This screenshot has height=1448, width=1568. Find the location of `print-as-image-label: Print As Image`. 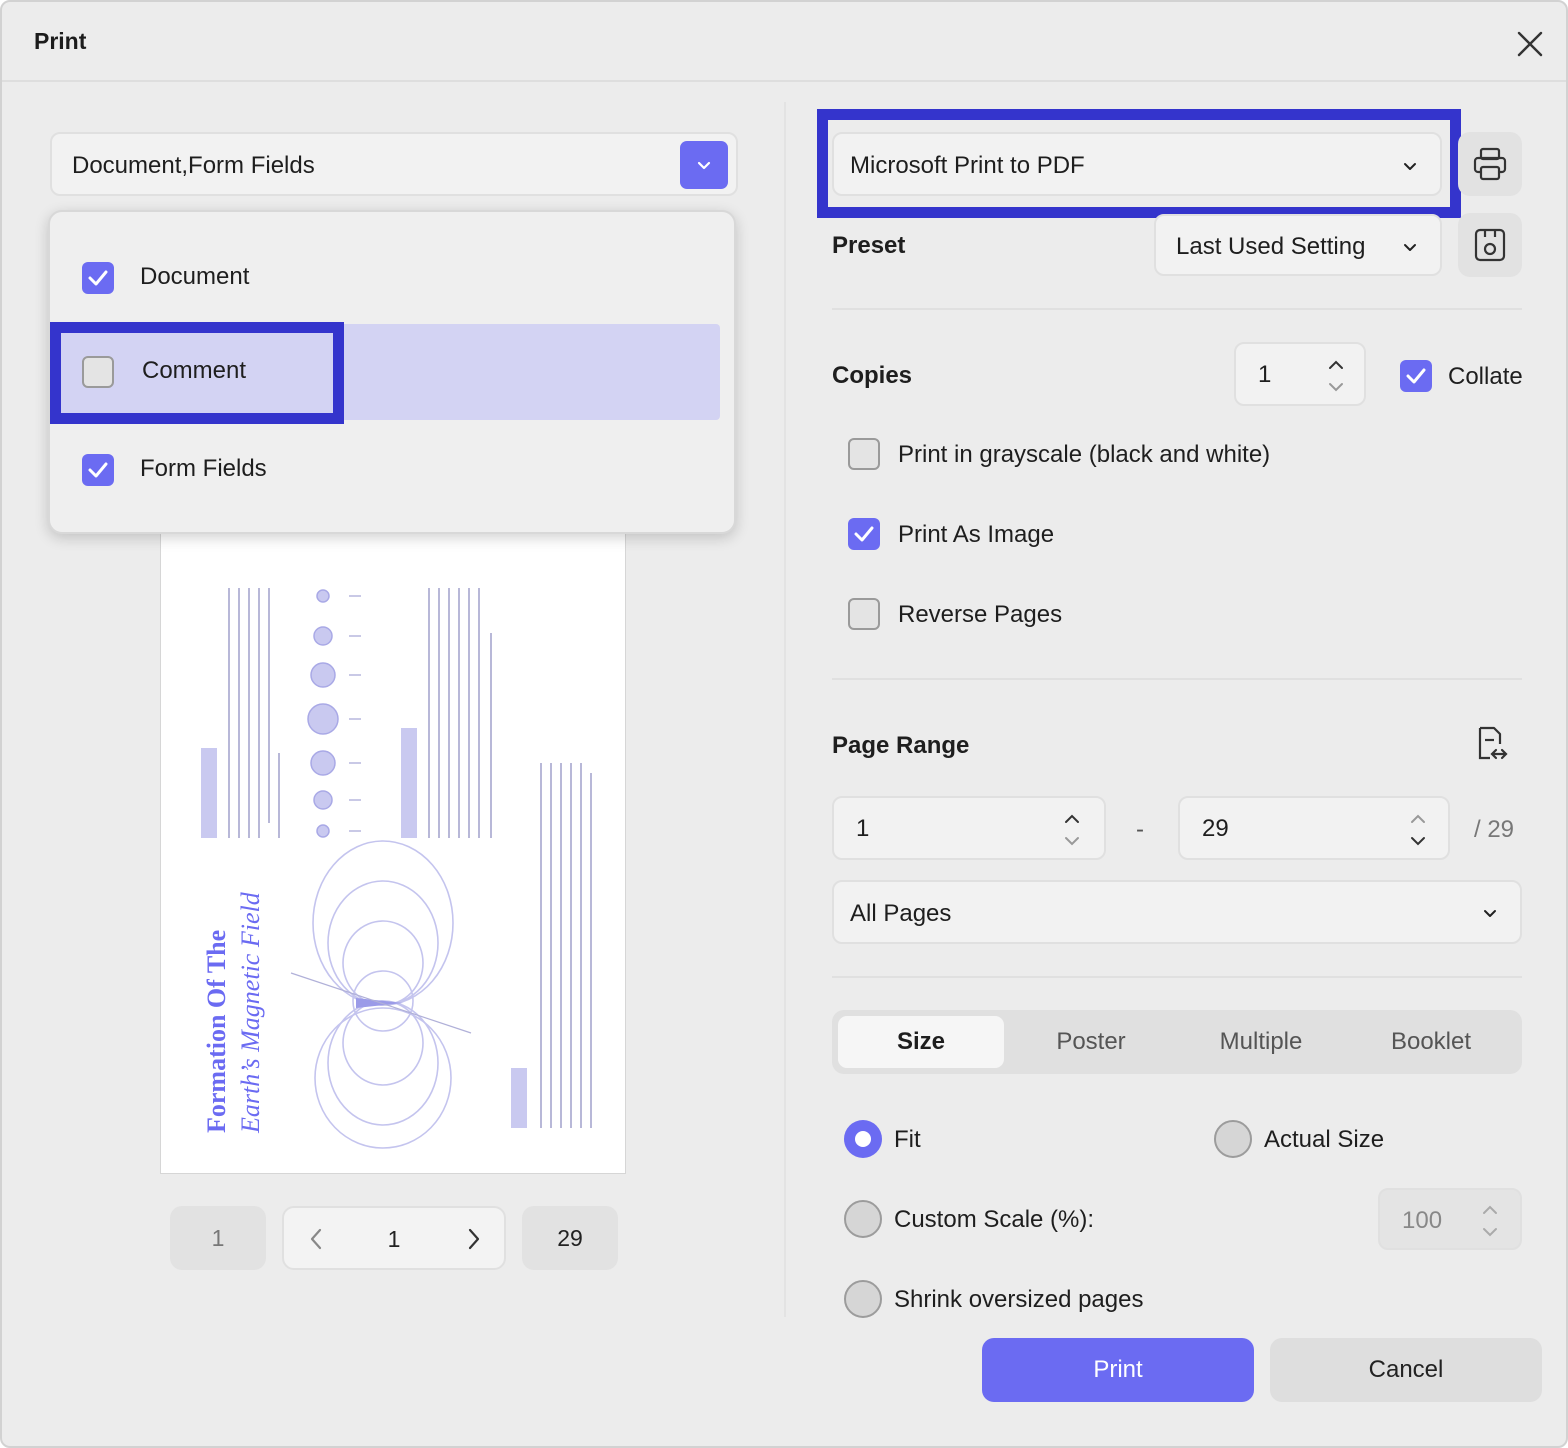

print-as-image-label: Print As Image is located at coordinates (976, 534).